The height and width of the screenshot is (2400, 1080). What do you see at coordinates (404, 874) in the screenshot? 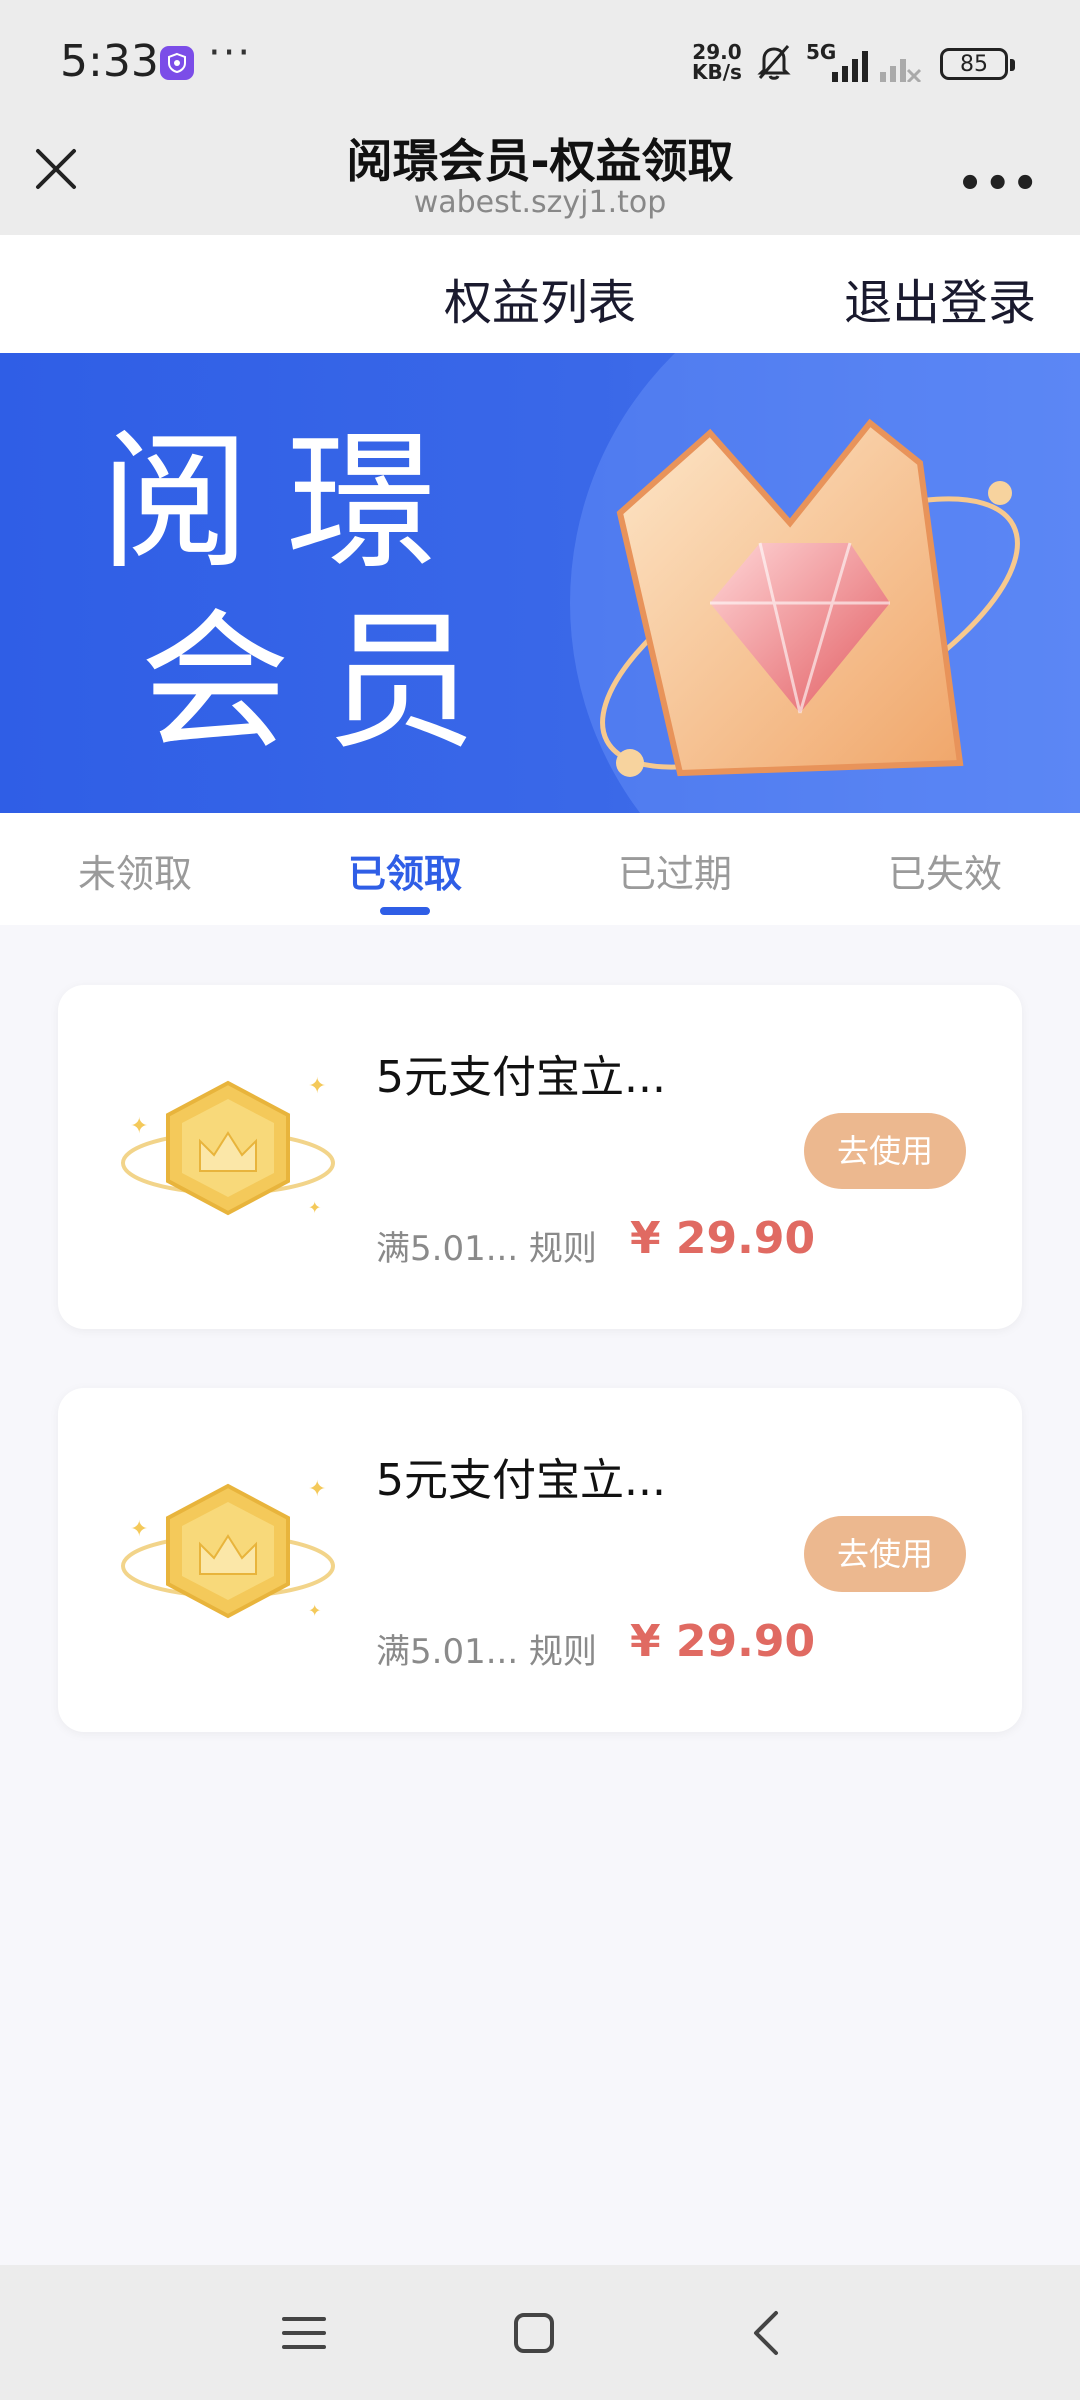
I see `tab-label: 已领取` at bounding box center [404, 874].